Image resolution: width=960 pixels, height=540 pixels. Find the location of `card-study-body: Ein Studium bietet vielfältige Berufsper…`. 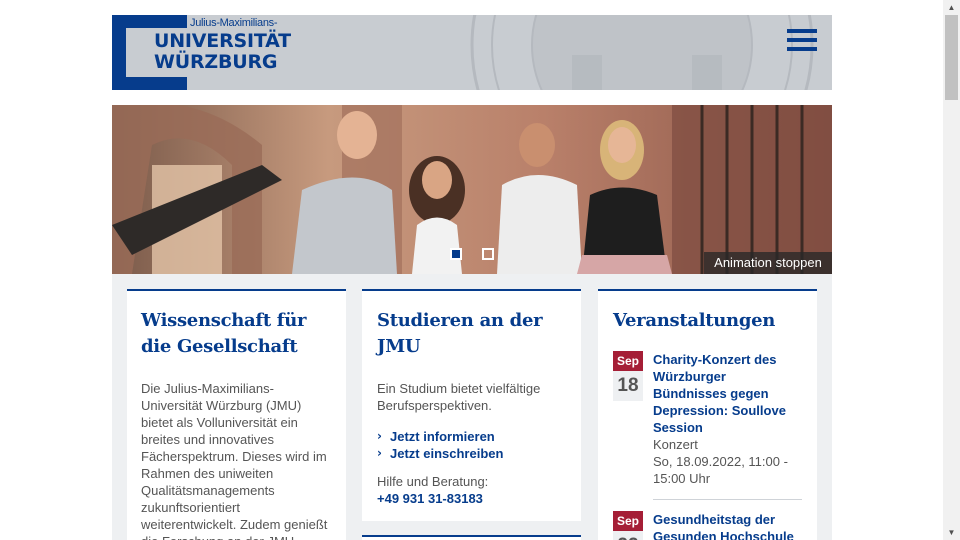

card-study-body: Ein Studium bietet vielfältige Berufsper… is located at coordinates (459, 397).